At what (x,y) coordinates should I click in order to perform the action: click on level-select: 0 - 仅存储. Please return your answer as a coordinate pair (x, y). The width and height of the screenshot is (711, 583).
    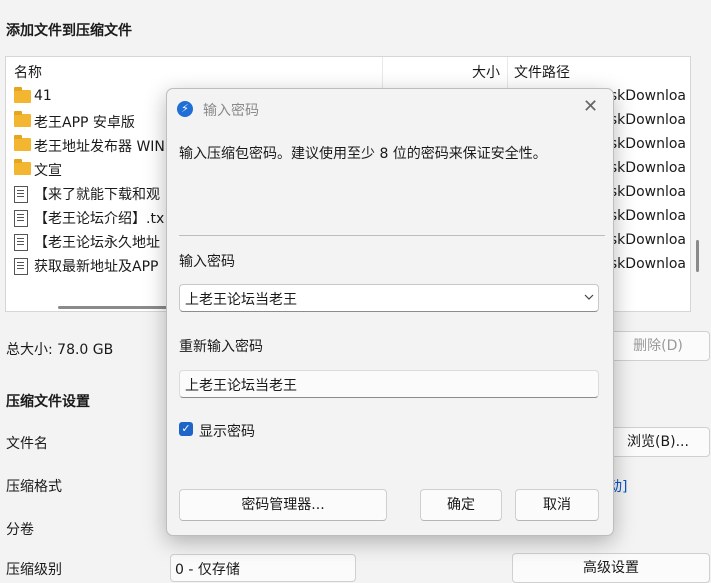
    Looking at the image, I should click on (263, 568).